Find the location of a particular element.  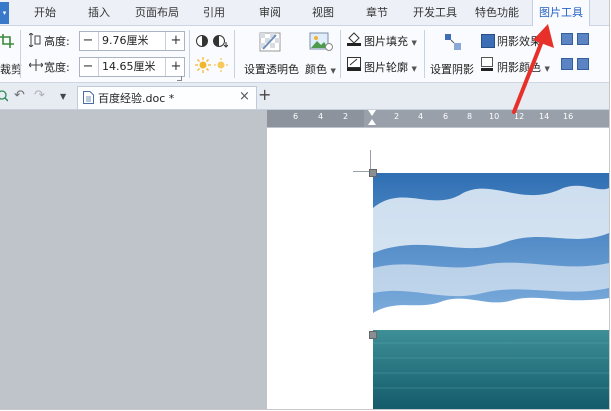

picture-outline-icon is located at coordinates (354, 64).